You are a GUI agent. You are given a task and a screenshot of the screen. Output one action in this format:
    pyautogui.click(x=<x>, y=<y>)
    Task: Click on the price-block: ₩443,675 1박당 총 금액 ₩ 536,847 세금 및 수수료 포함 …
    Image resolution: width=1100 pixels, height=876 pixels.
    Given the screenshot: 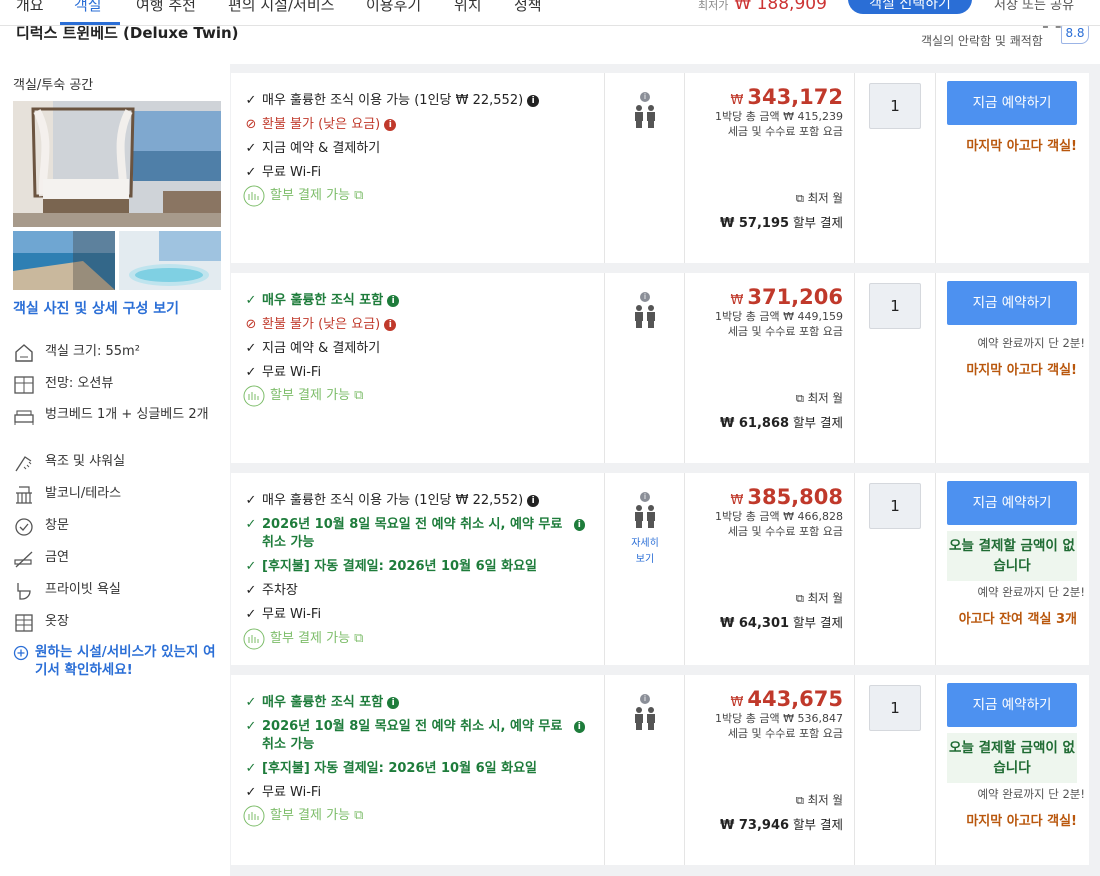 What is the action you would take?
    pyautogui.click(x=779, y=714)
    